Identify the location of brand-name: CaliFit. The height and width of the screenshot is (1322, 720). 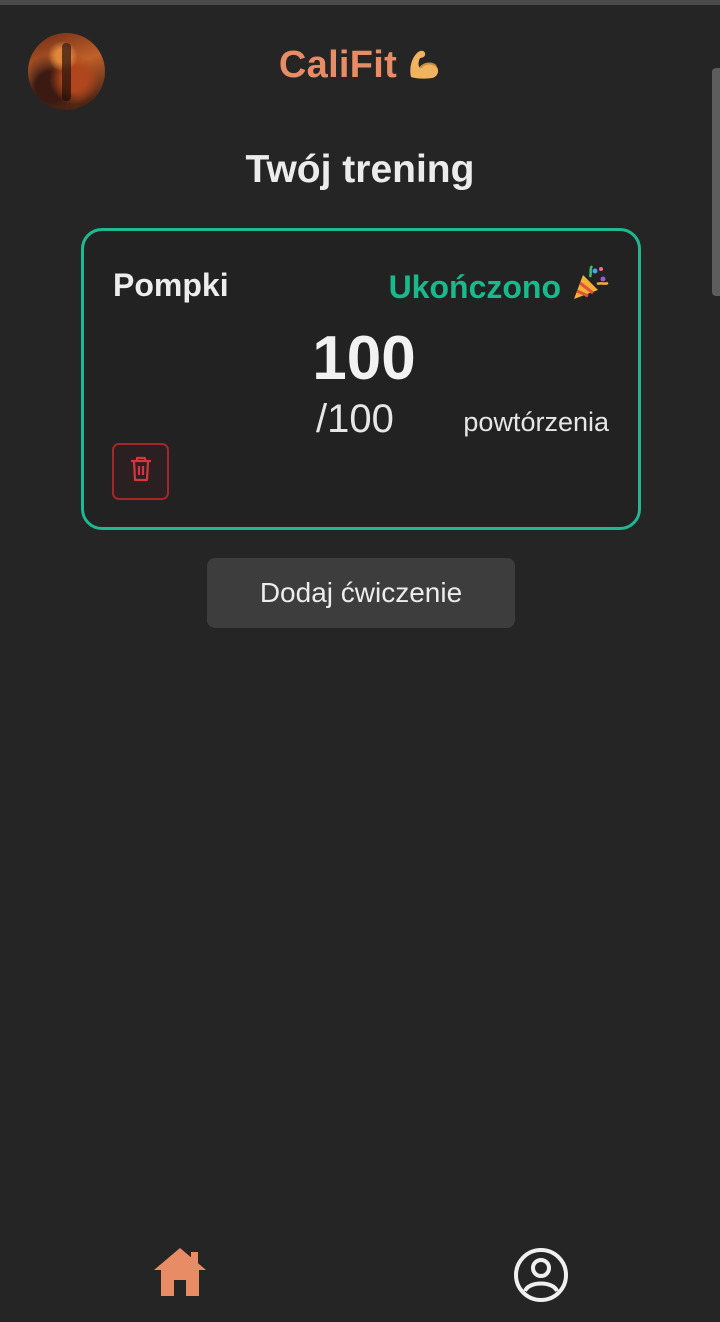
(338, 65).